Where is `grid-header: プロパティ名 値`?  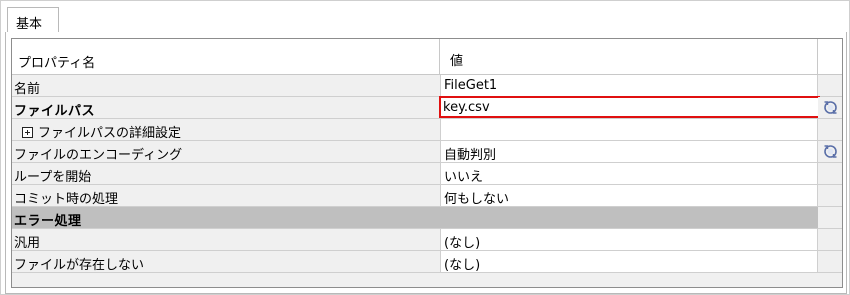
grid-header: プロパティ名 値 is located at coordinates (427, 57).